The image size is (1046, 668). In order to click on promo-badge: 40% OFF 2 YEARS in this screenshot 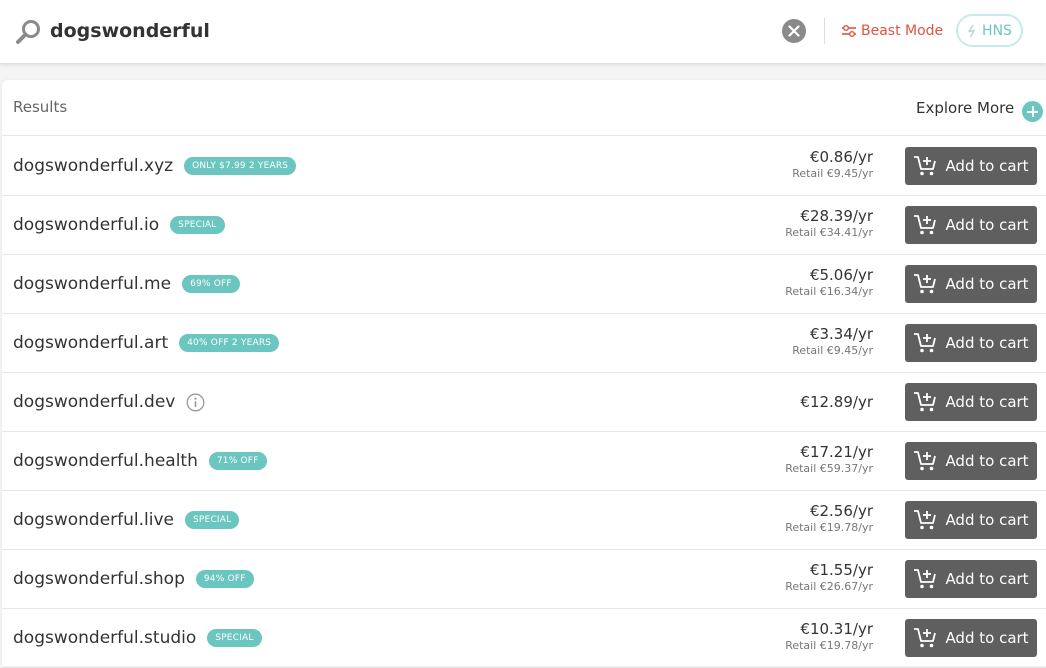, I will do `click(229, 343)`.